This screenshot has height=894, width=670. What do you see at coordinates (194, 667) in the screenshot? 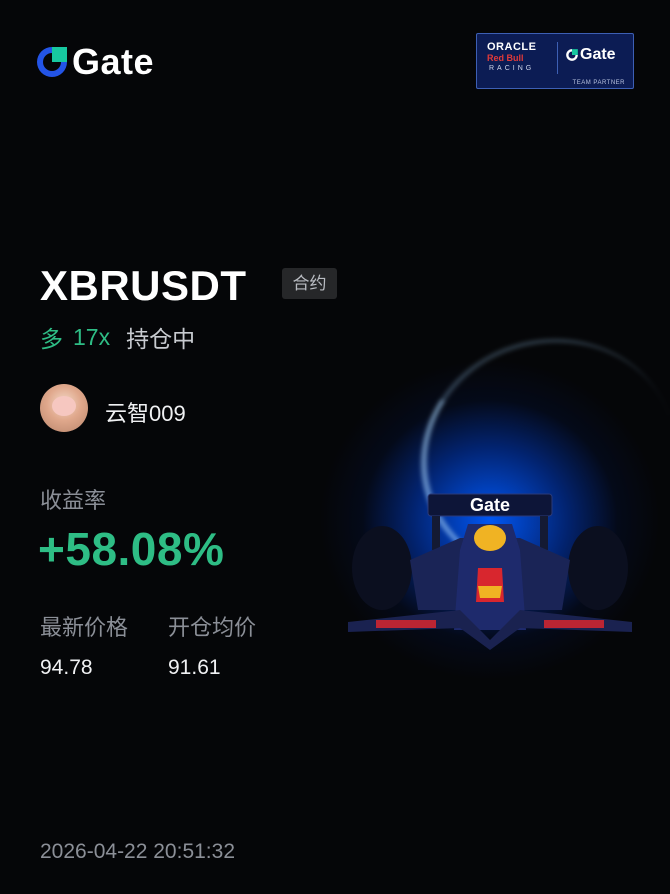
I see `entry-price-value: 91.61` at bounding box center [194, 667].